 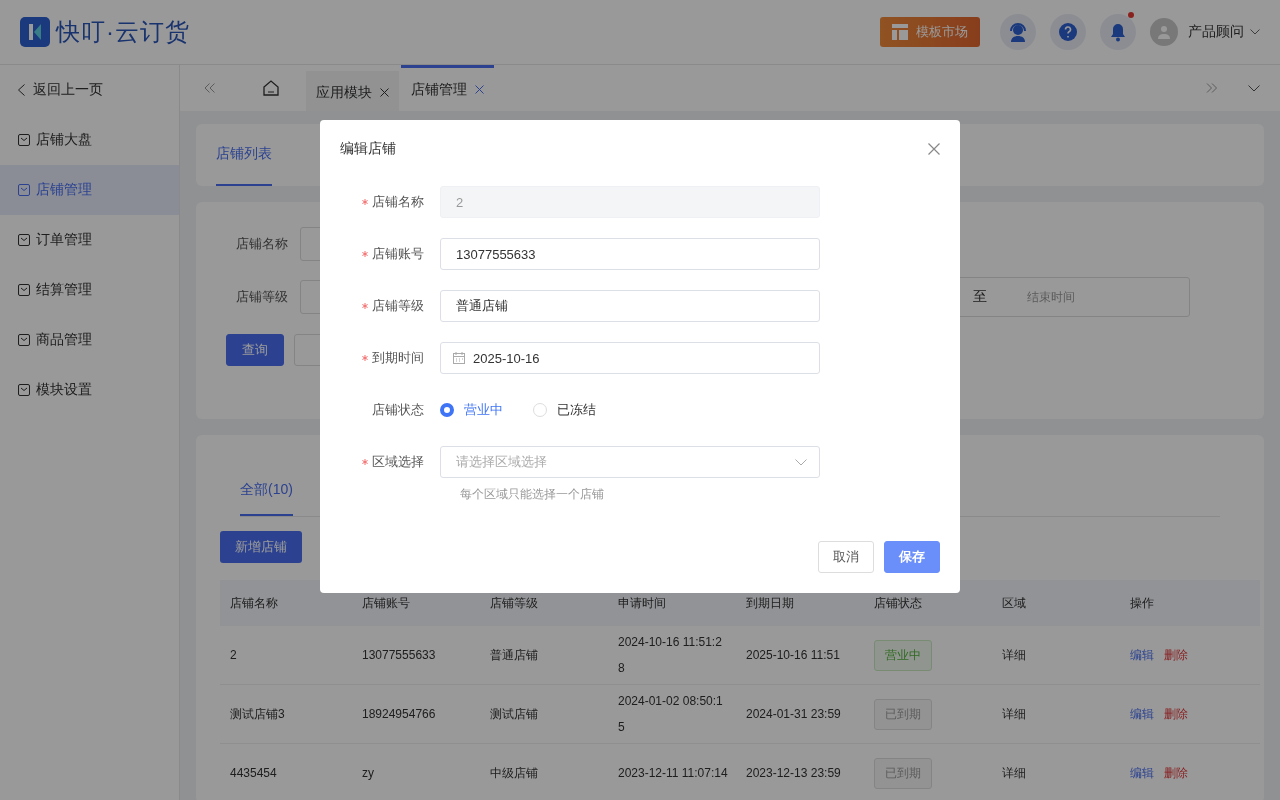 What do you see at coordinates (1190, 603) in the screenshot?
I see `column-header: 操作` at bounding box center [1190, 603].